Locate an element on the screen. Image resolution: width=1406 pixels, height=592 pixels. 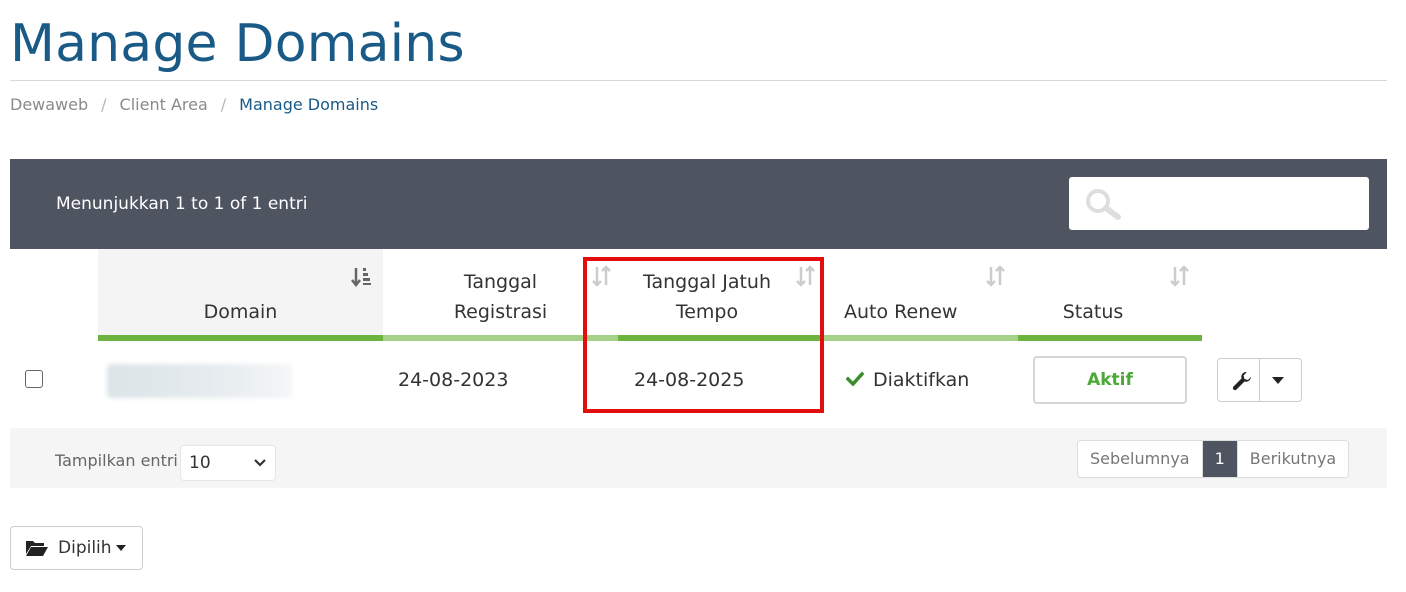
pagination-next: Berikutnya is located at coordinates (1292, 459).